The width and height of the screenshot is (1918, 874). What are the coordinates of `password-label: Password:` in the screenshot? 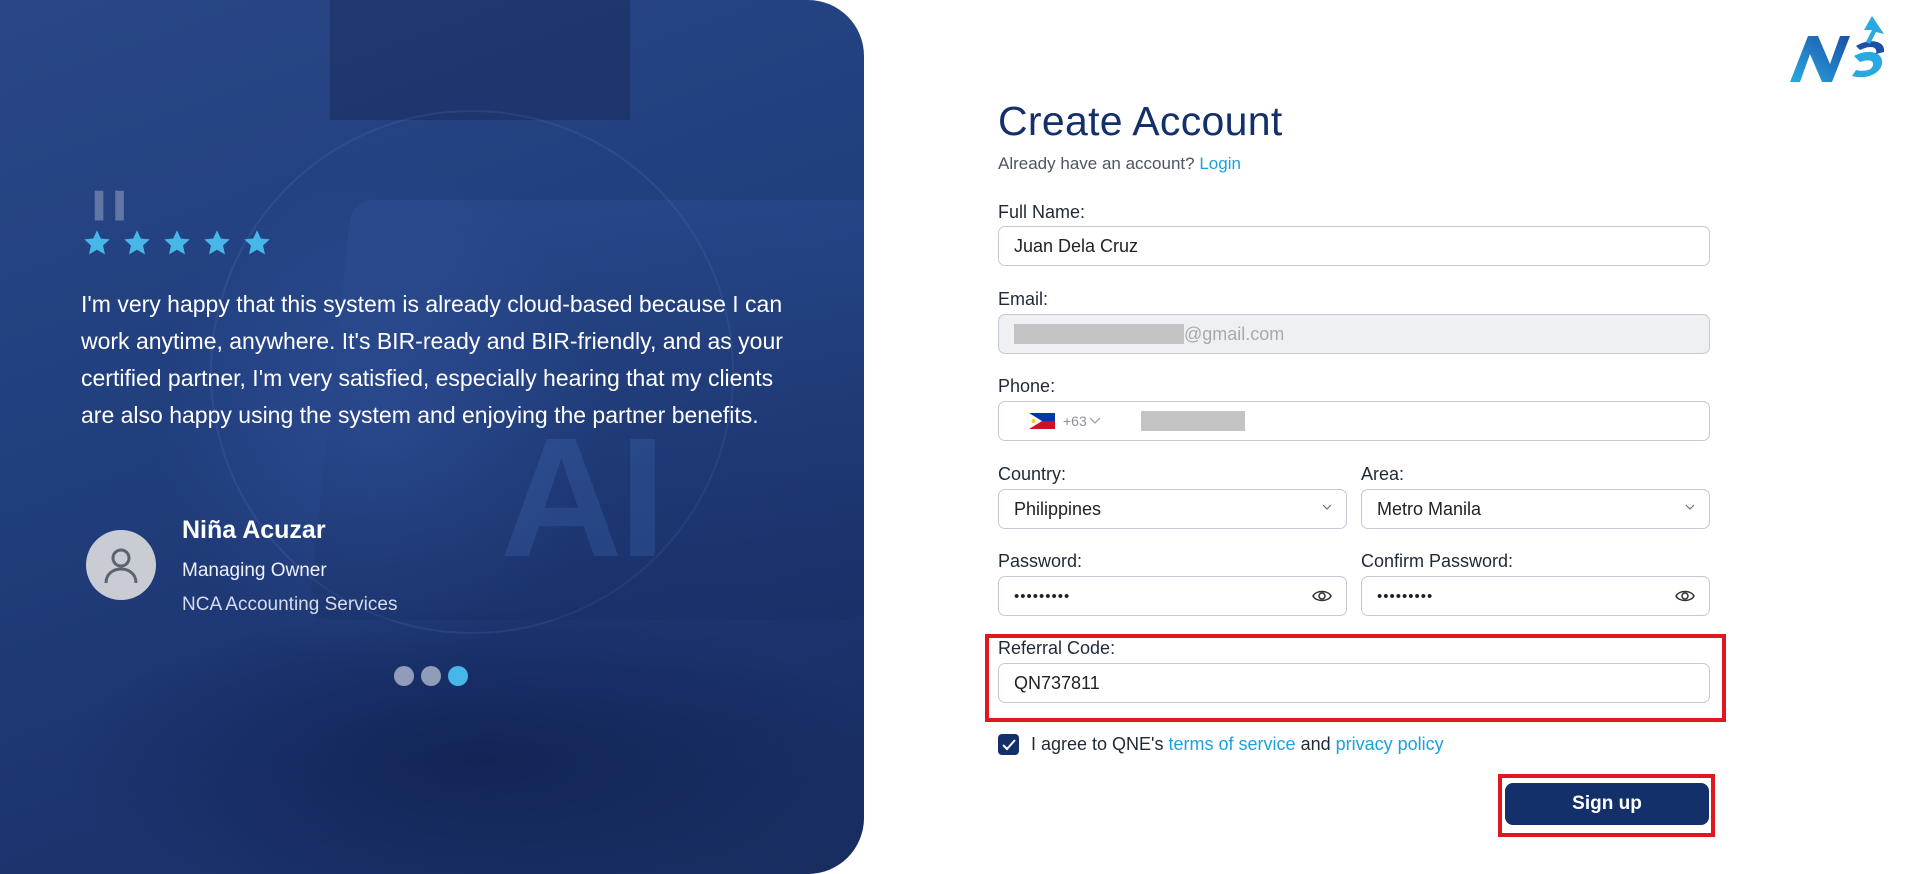 It's located at (1040, 561).